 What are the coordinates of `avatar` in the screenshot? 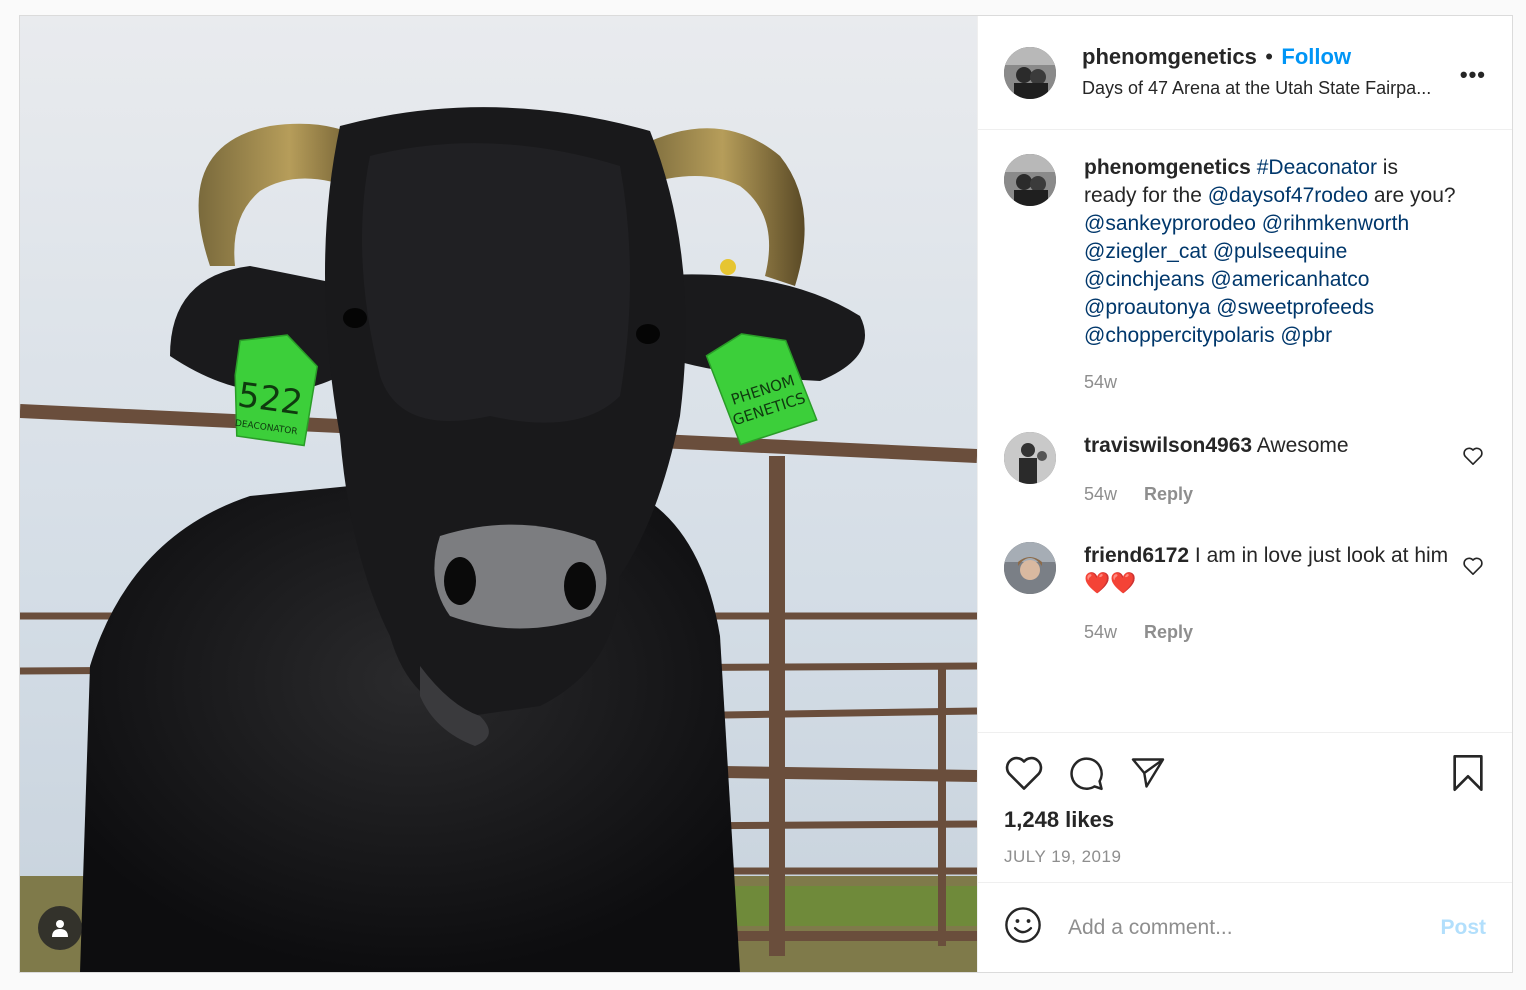 It's located at (1030, 72).